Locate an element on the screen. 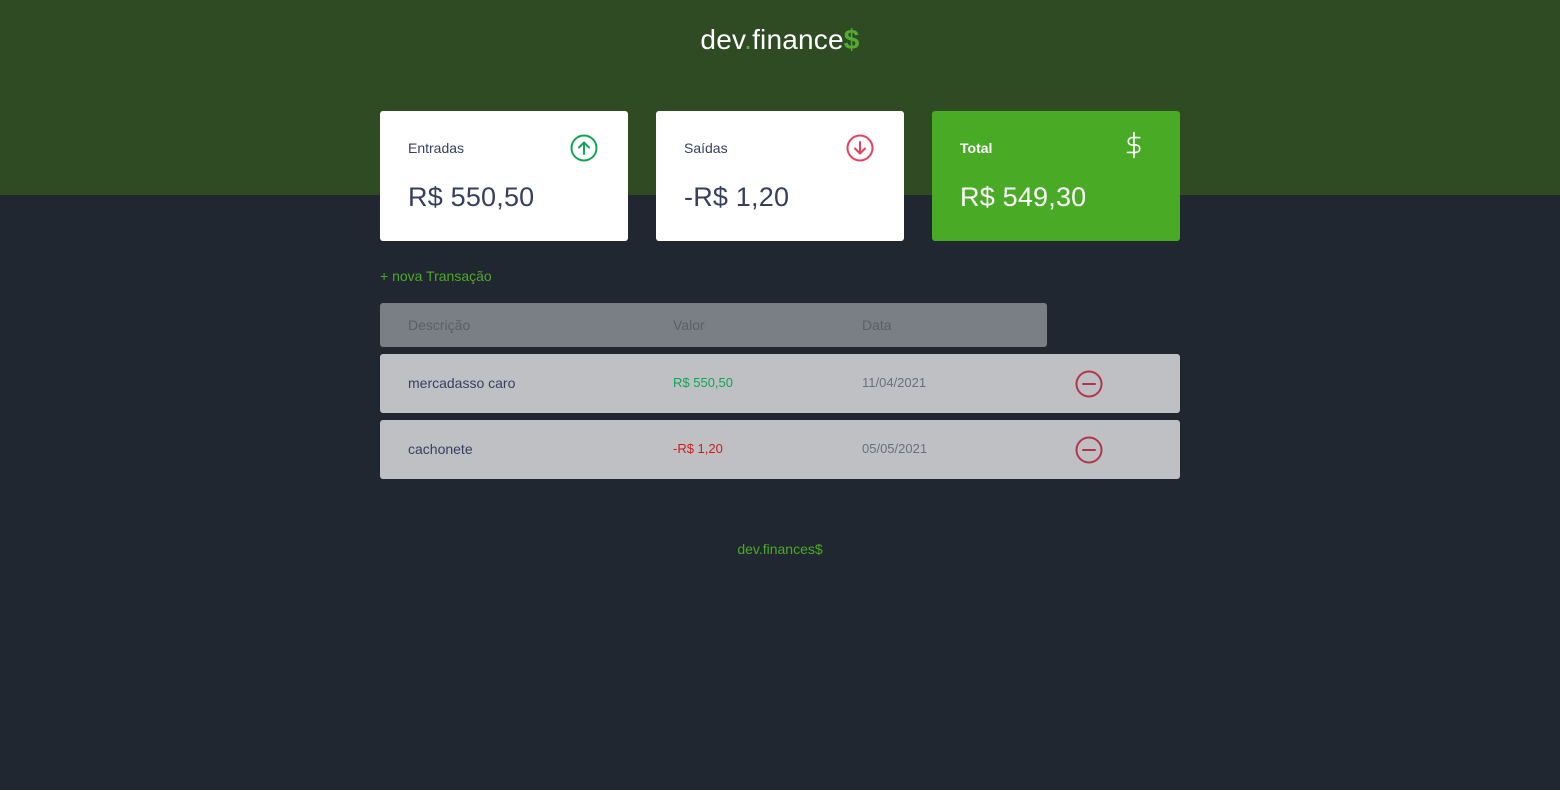 The height and width of the screenshot is (790, 1560). total-card: Total R$ 549,30 is located at coordinates (1056, 176).